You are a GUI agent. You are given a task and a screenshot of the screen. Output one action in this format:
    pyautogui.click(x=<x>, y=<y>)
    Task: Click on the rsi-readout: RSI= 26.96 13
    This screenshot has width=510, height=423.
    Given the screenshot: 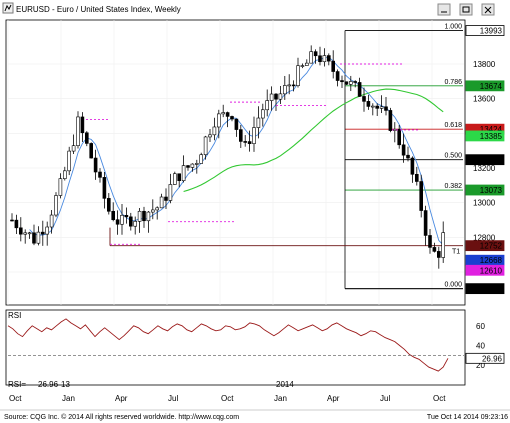 What is the action you would take?
    pyautogui.click(x=39, y=384)
    